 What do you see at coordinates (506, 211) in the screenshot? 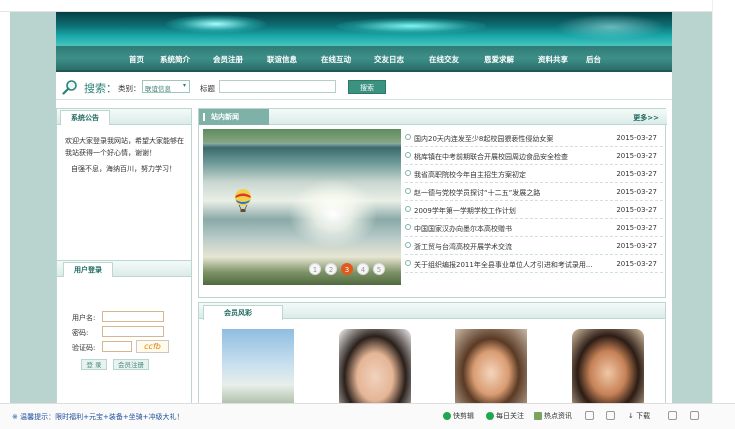
I see `news-title-link: 2009学年第一学期学校工作计划` at bounding box center [506, 211].